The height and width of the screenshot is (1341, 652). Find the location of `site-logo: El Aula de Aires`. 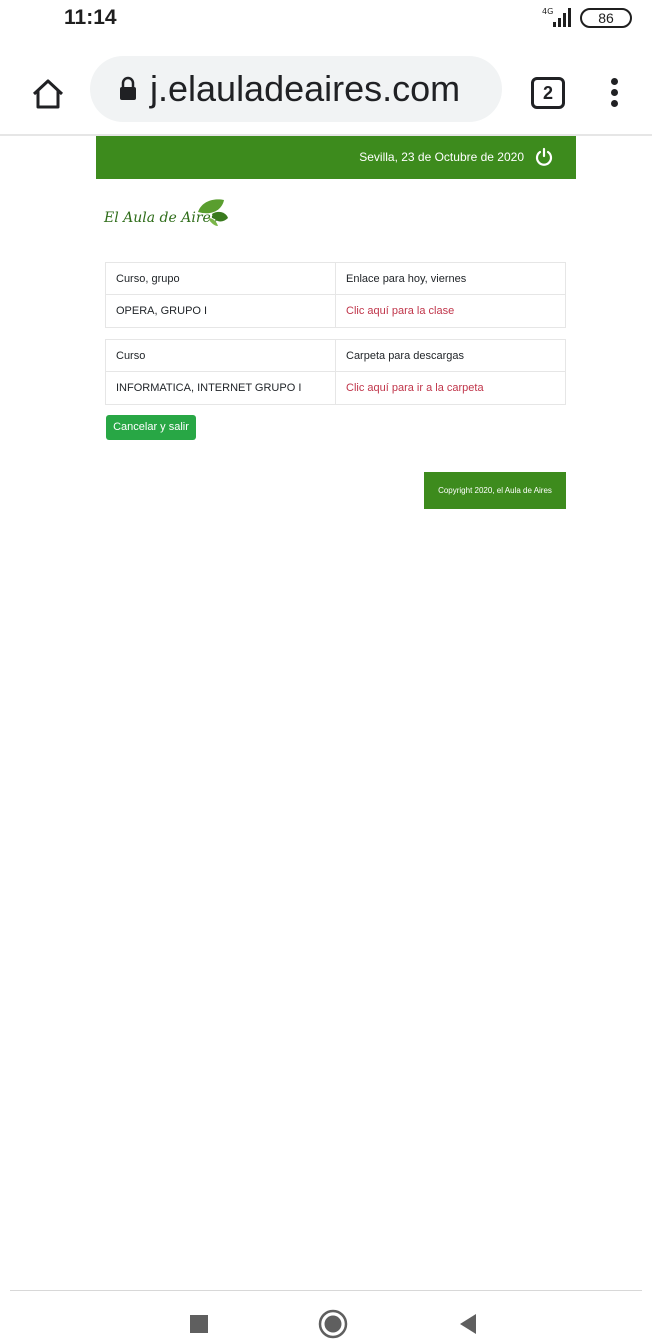

site-logo: El Aula de Aires is located at coordinates (168, 218).